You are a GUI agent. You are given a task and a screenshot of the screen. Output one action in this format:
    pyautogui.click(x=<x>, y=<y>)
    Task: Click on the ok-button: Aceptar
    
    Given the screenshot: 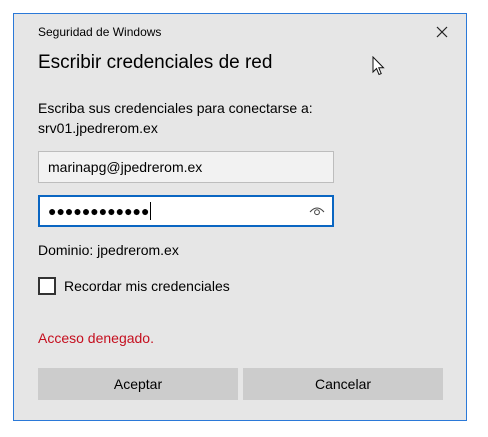 What is the action you would take?
    pyautogui.click(x=138, y=384)
    